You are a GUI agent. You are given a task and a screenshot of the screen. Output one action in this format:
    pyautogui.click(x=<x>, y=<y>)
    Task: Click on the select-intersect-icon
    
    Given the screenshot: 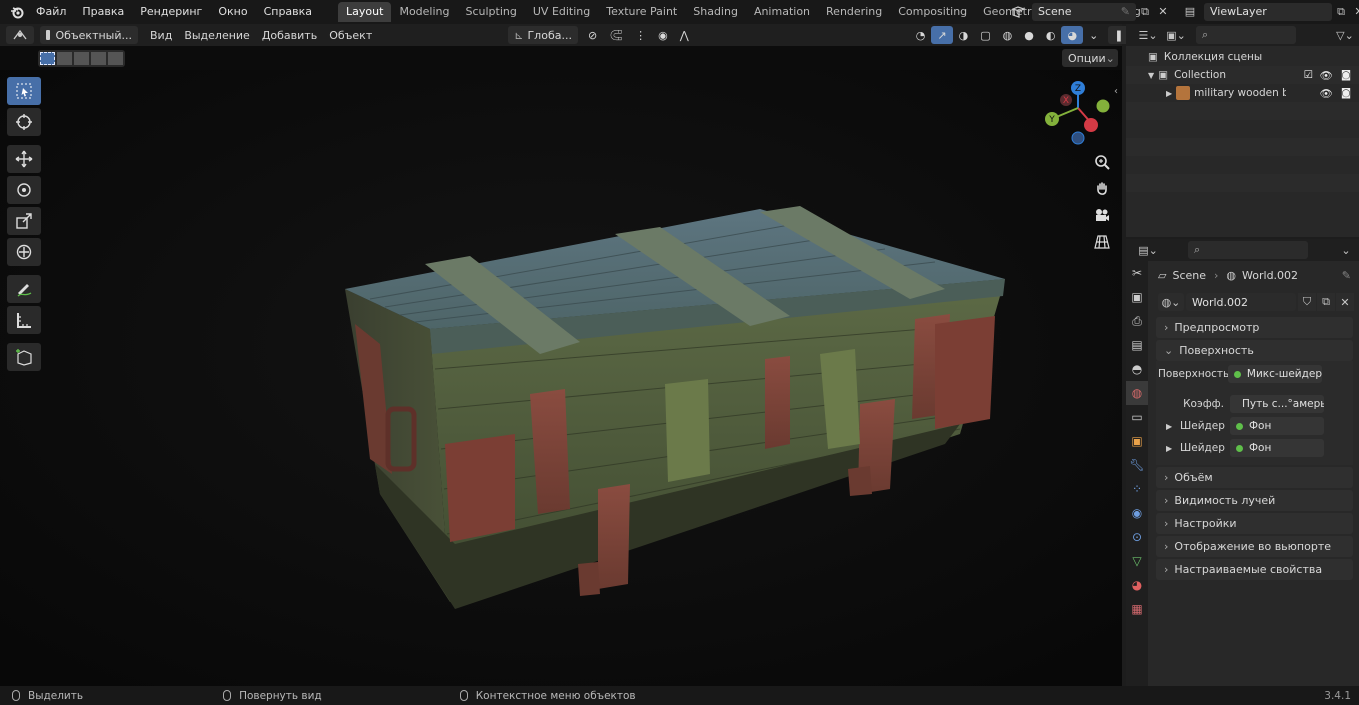 What is the action you would take?
    pyautogui.click(x=115, y=58)
    